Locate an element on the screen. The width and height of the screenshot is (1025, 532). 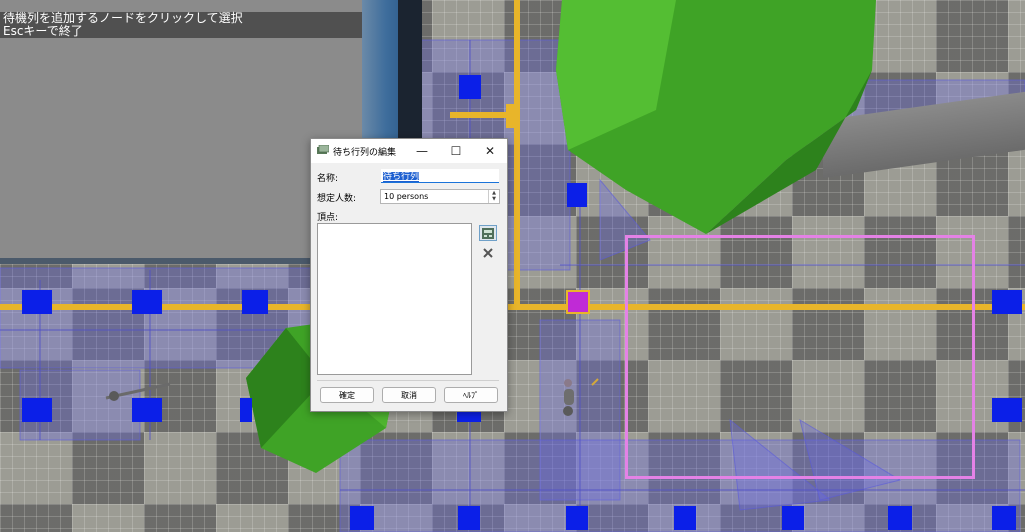
help-label: ﾍﾙﾌﾟ is located at coordinates (471, 395).